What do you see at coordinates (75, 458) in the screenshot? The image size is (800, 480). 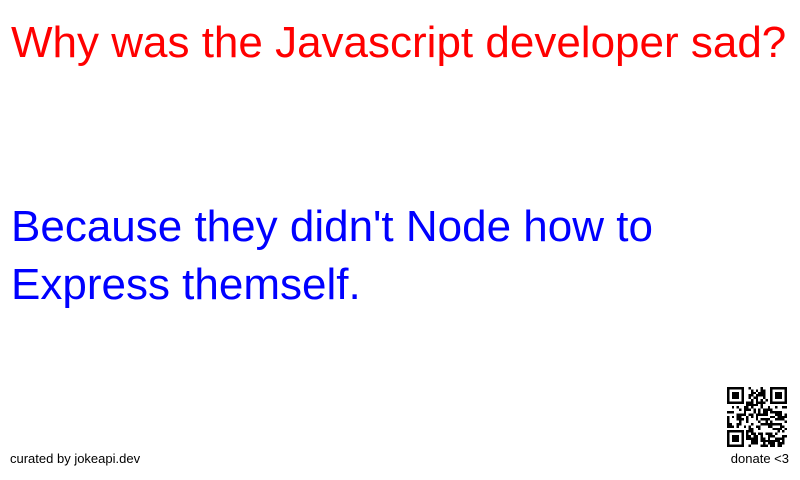 I see `credit-text: curated by jokeapi.dev` at bounding box center [75, 458].